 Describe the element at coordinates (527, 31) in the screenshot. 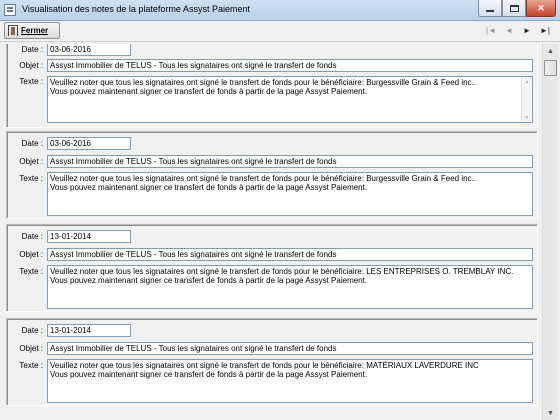

I see `next-record-button: ►` at that location.